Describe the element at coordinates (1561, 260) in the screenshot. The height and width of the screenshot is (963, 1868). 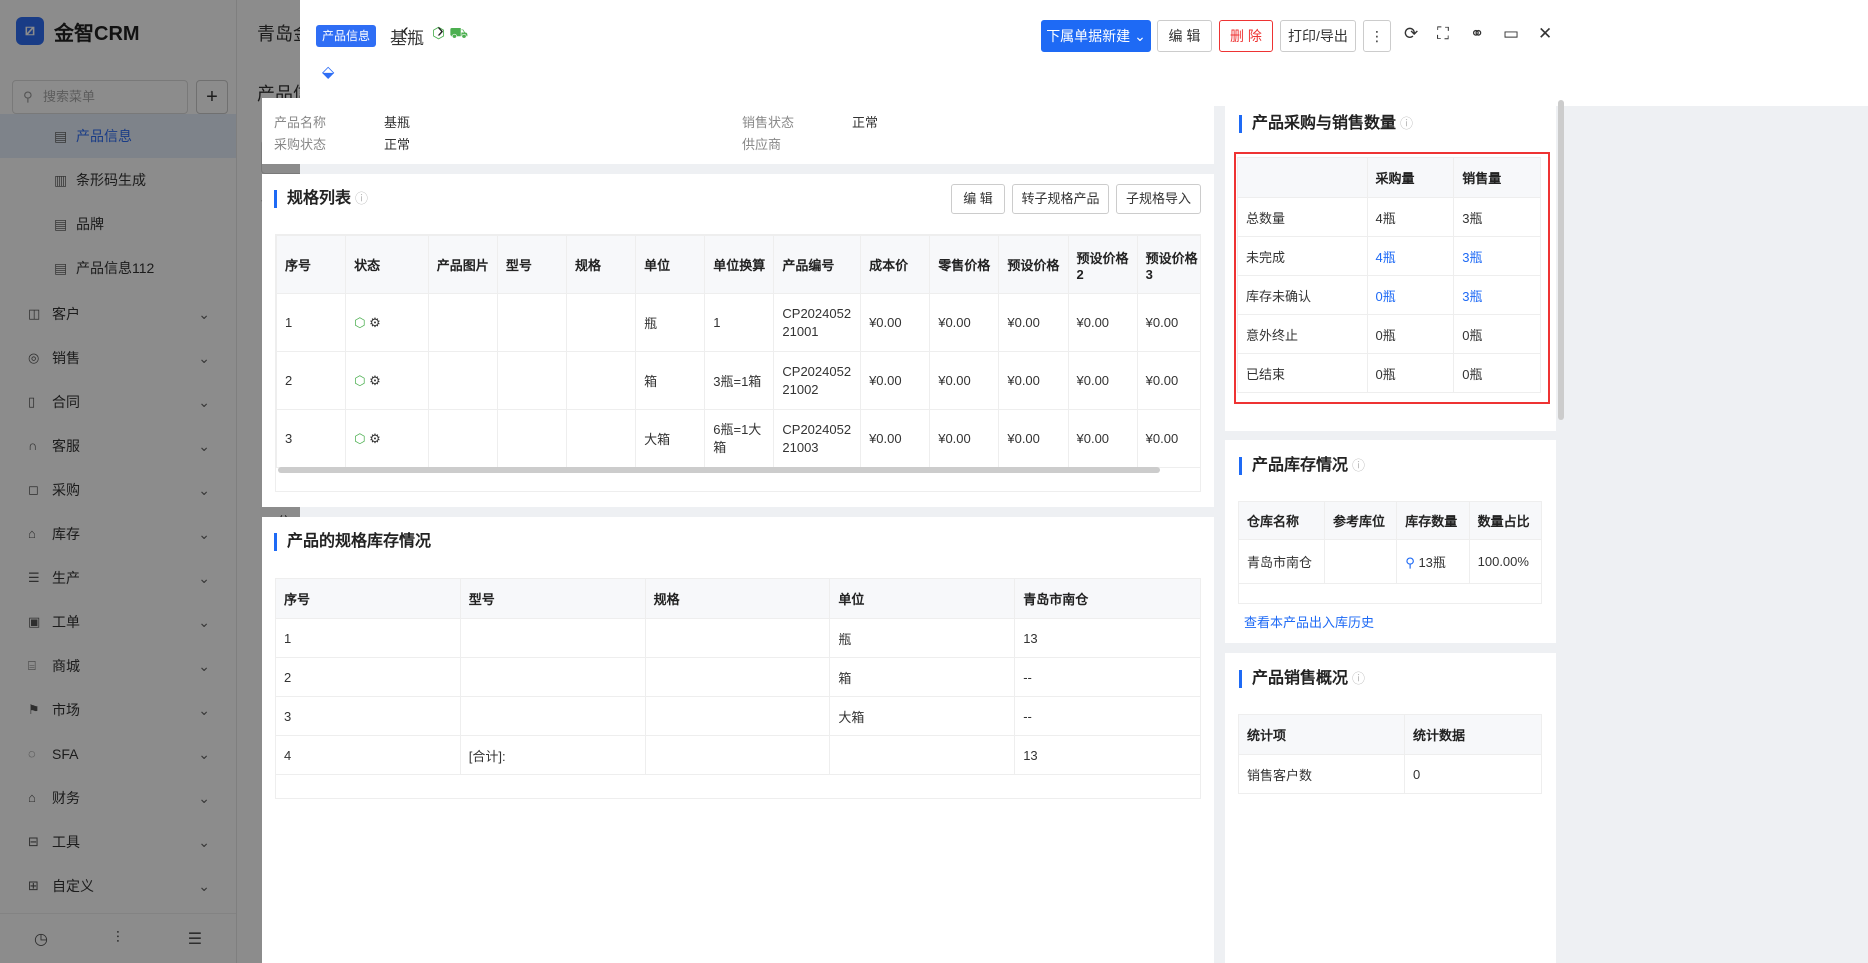
I see `vertical-scrollbar` at that location.